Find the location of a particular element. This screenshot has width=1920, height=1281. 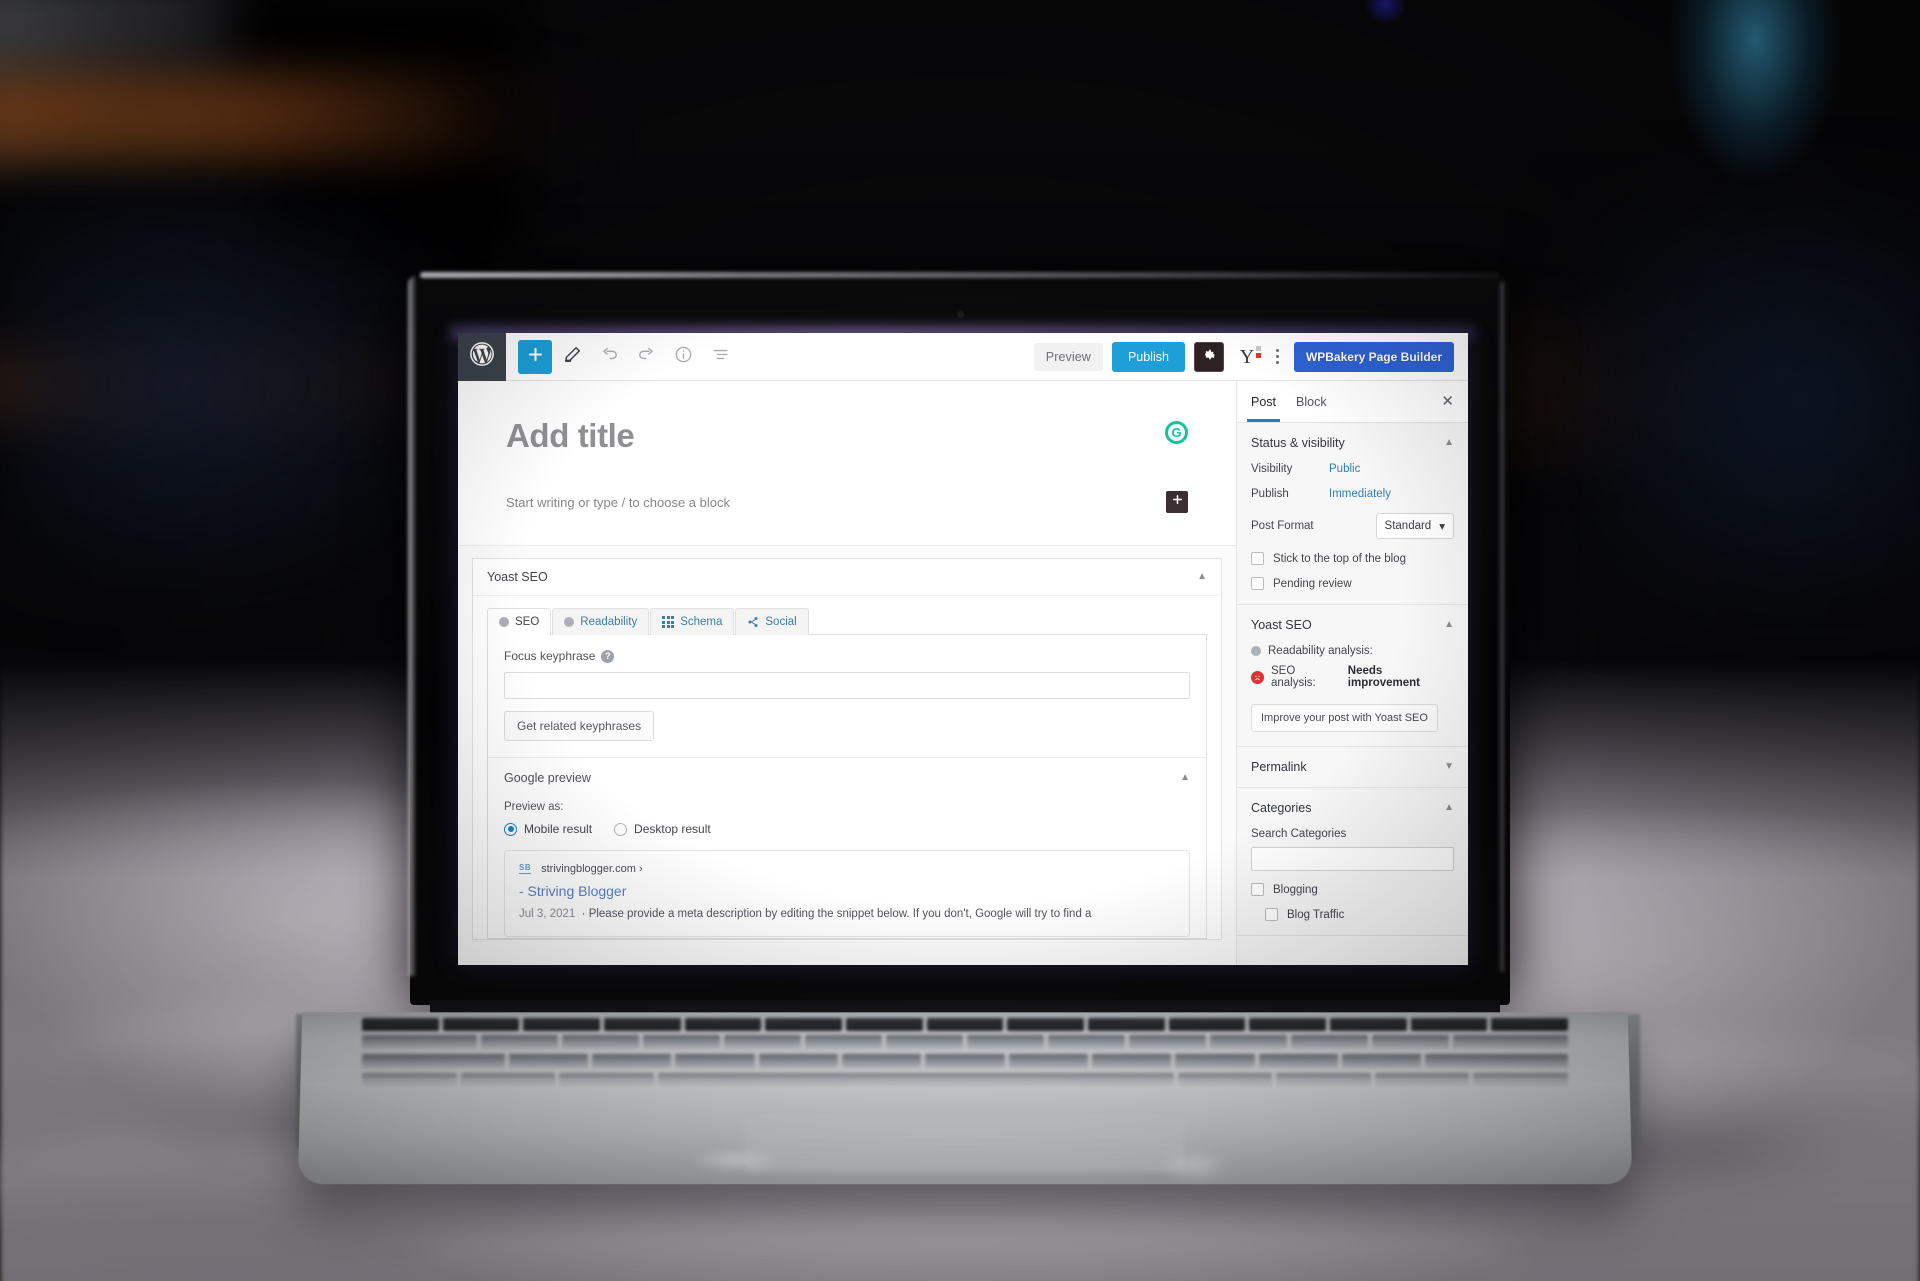

row-post-format: Post Format Standard ▾ is located at coordinates (1352, 526).